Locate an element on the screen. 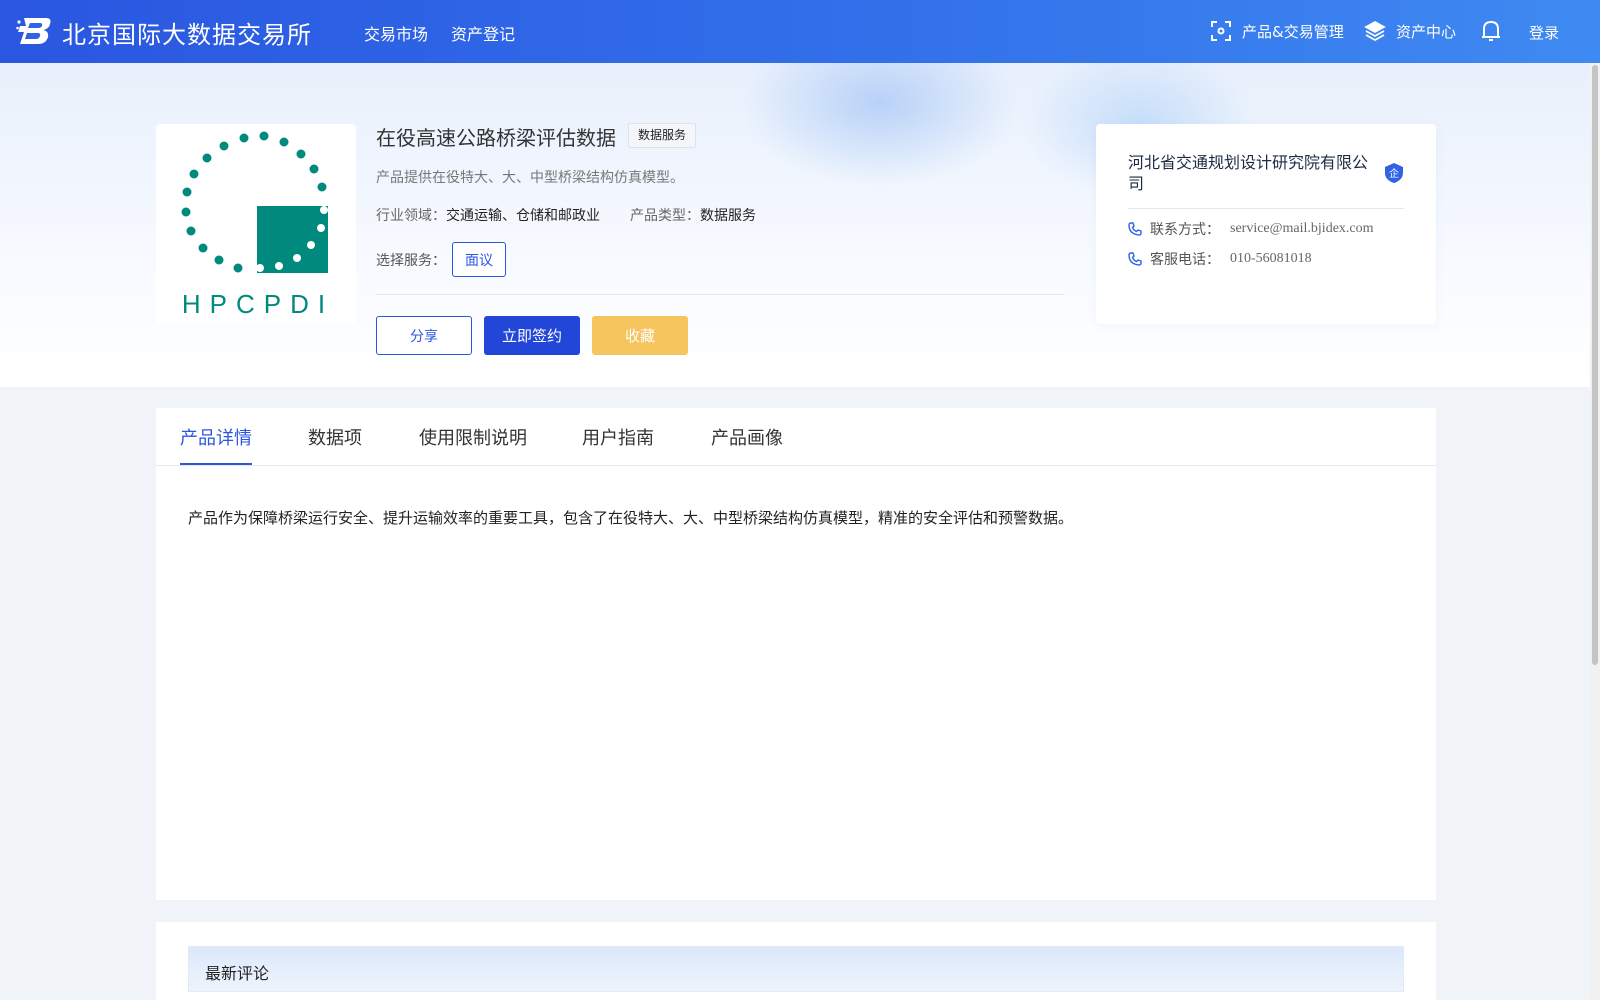 This screenshot has width=1600, height=1000. nav-asset-center: 资产中心 is located at coordinates (1410, 31).